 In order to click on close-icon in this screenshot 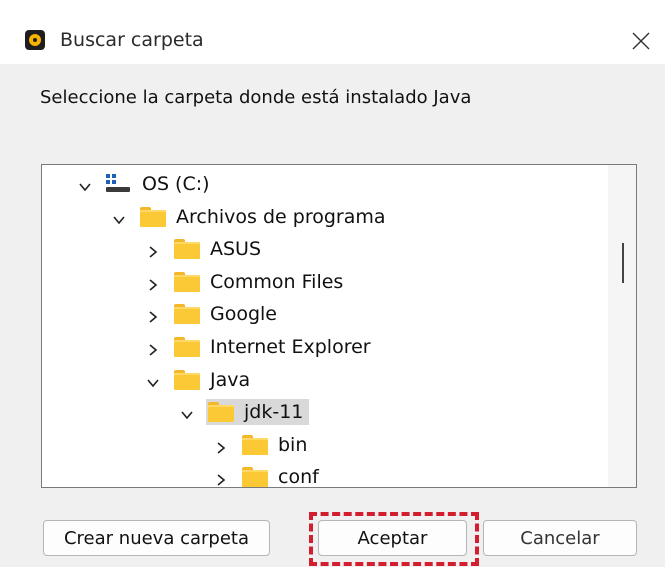, I will do `click(641, 41)`.